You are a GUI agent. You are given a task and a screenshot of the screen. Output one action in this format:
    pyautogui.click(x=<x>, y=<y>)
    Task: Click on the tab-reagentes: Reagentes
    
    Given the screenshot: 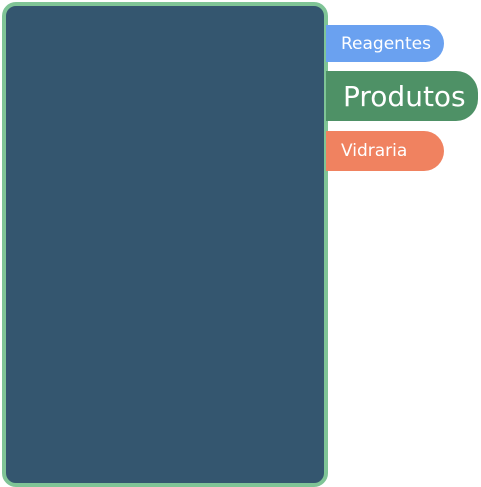 What is the action you would take?
    pyautogui.click(x=385, y=43)
    